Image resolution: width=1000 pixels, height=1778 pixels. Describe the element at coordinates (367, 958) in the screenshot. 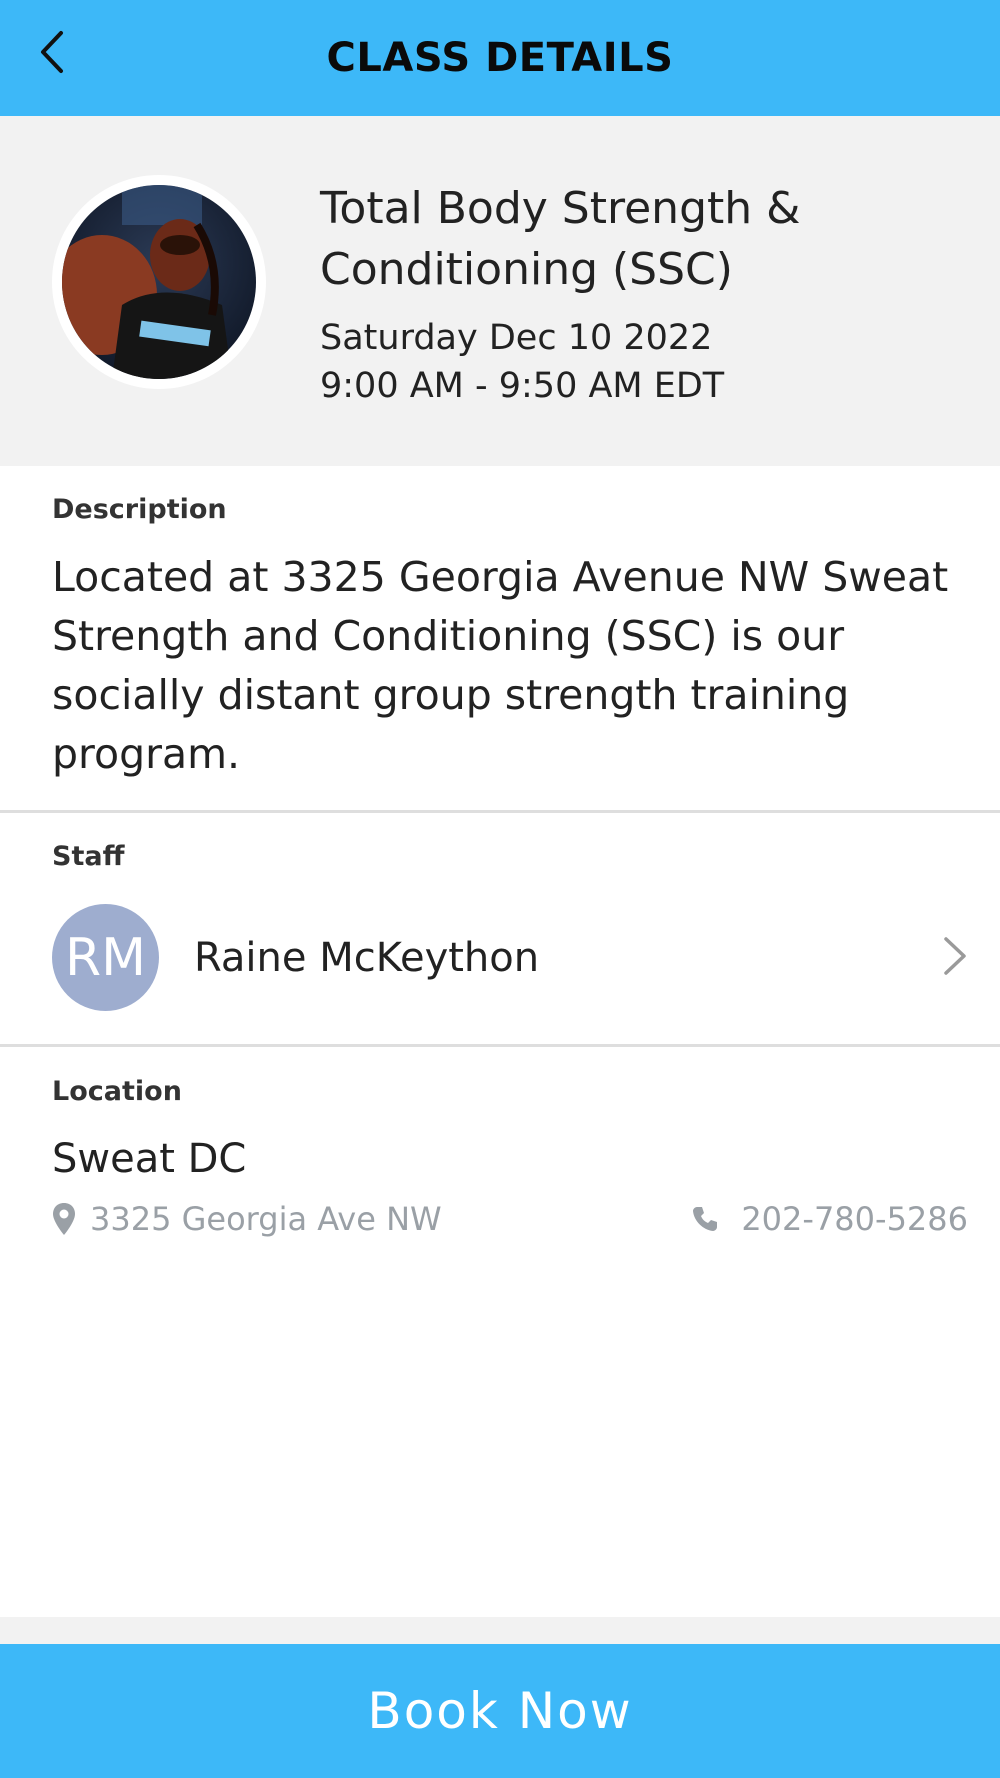

I see `staff-name: Raine McKeython` at that location.